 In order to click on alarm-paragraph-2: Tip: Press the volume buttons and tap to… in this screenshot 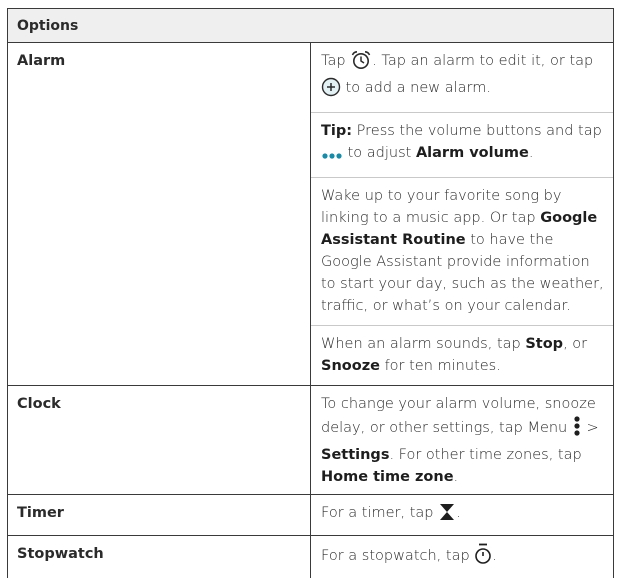, I will do `click(462, 144)`.